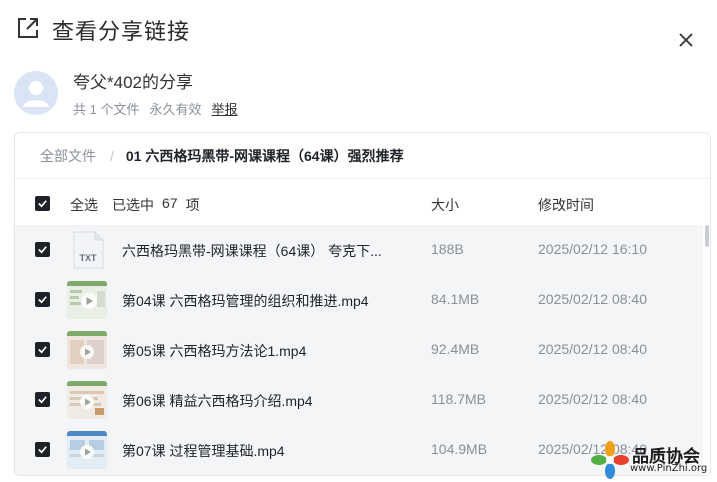  What do you see at coordinates (445, 205) in the screenshot?
I see `column-header-size: 大小` at bounding box center [445, 205].